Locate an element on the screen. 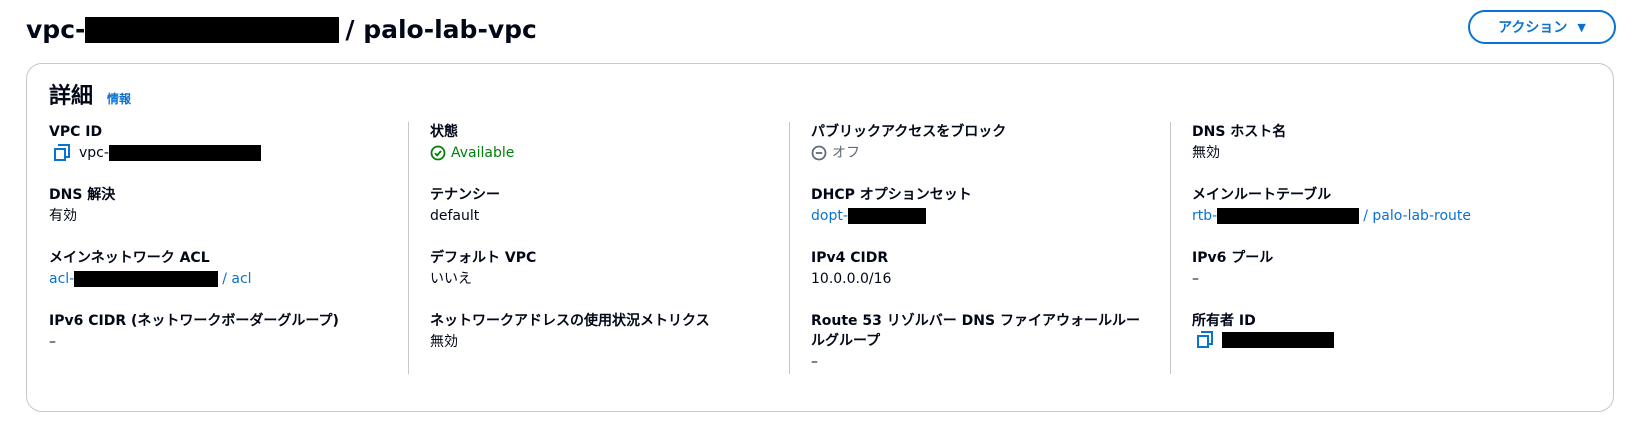 The image size is (1632, 424). dhcp-option-set-link: dopt- is located at coordinates (991, 216).